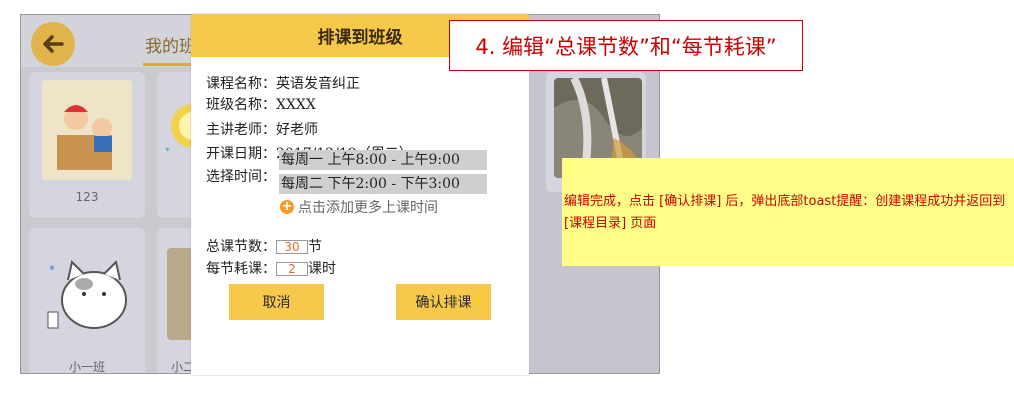  I want to click on teacher-label: 主讲老师：, so click(241, 130).